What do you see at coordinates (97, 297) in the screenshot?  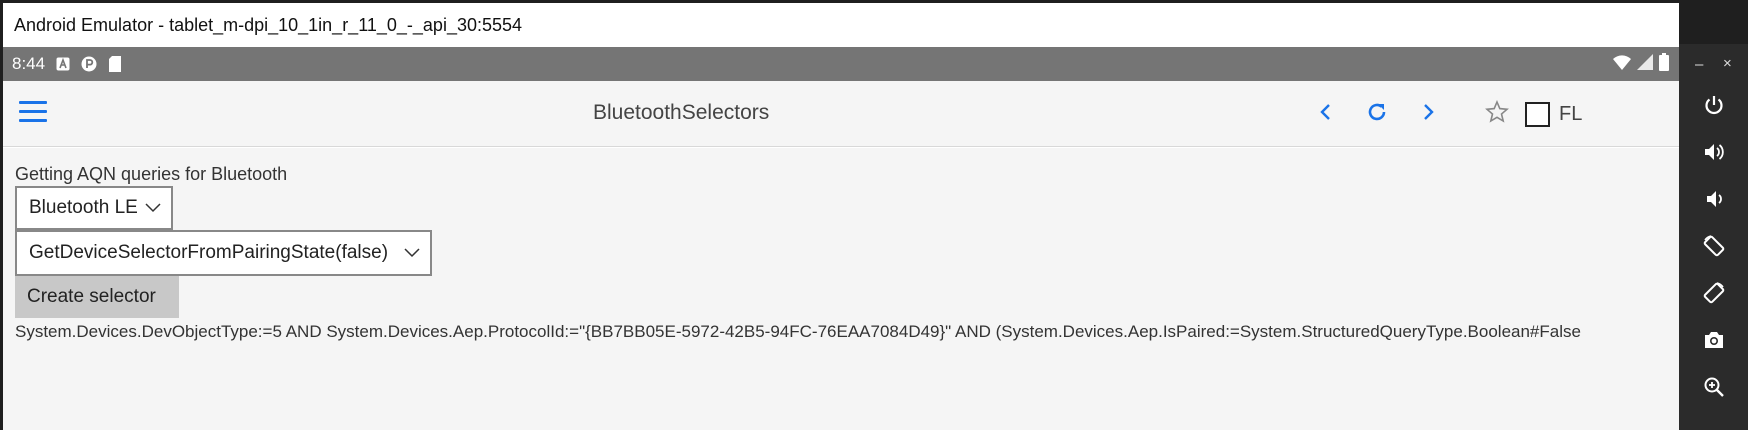 I see `create-selector-button: Create selector` at bounding box center [97, 297].